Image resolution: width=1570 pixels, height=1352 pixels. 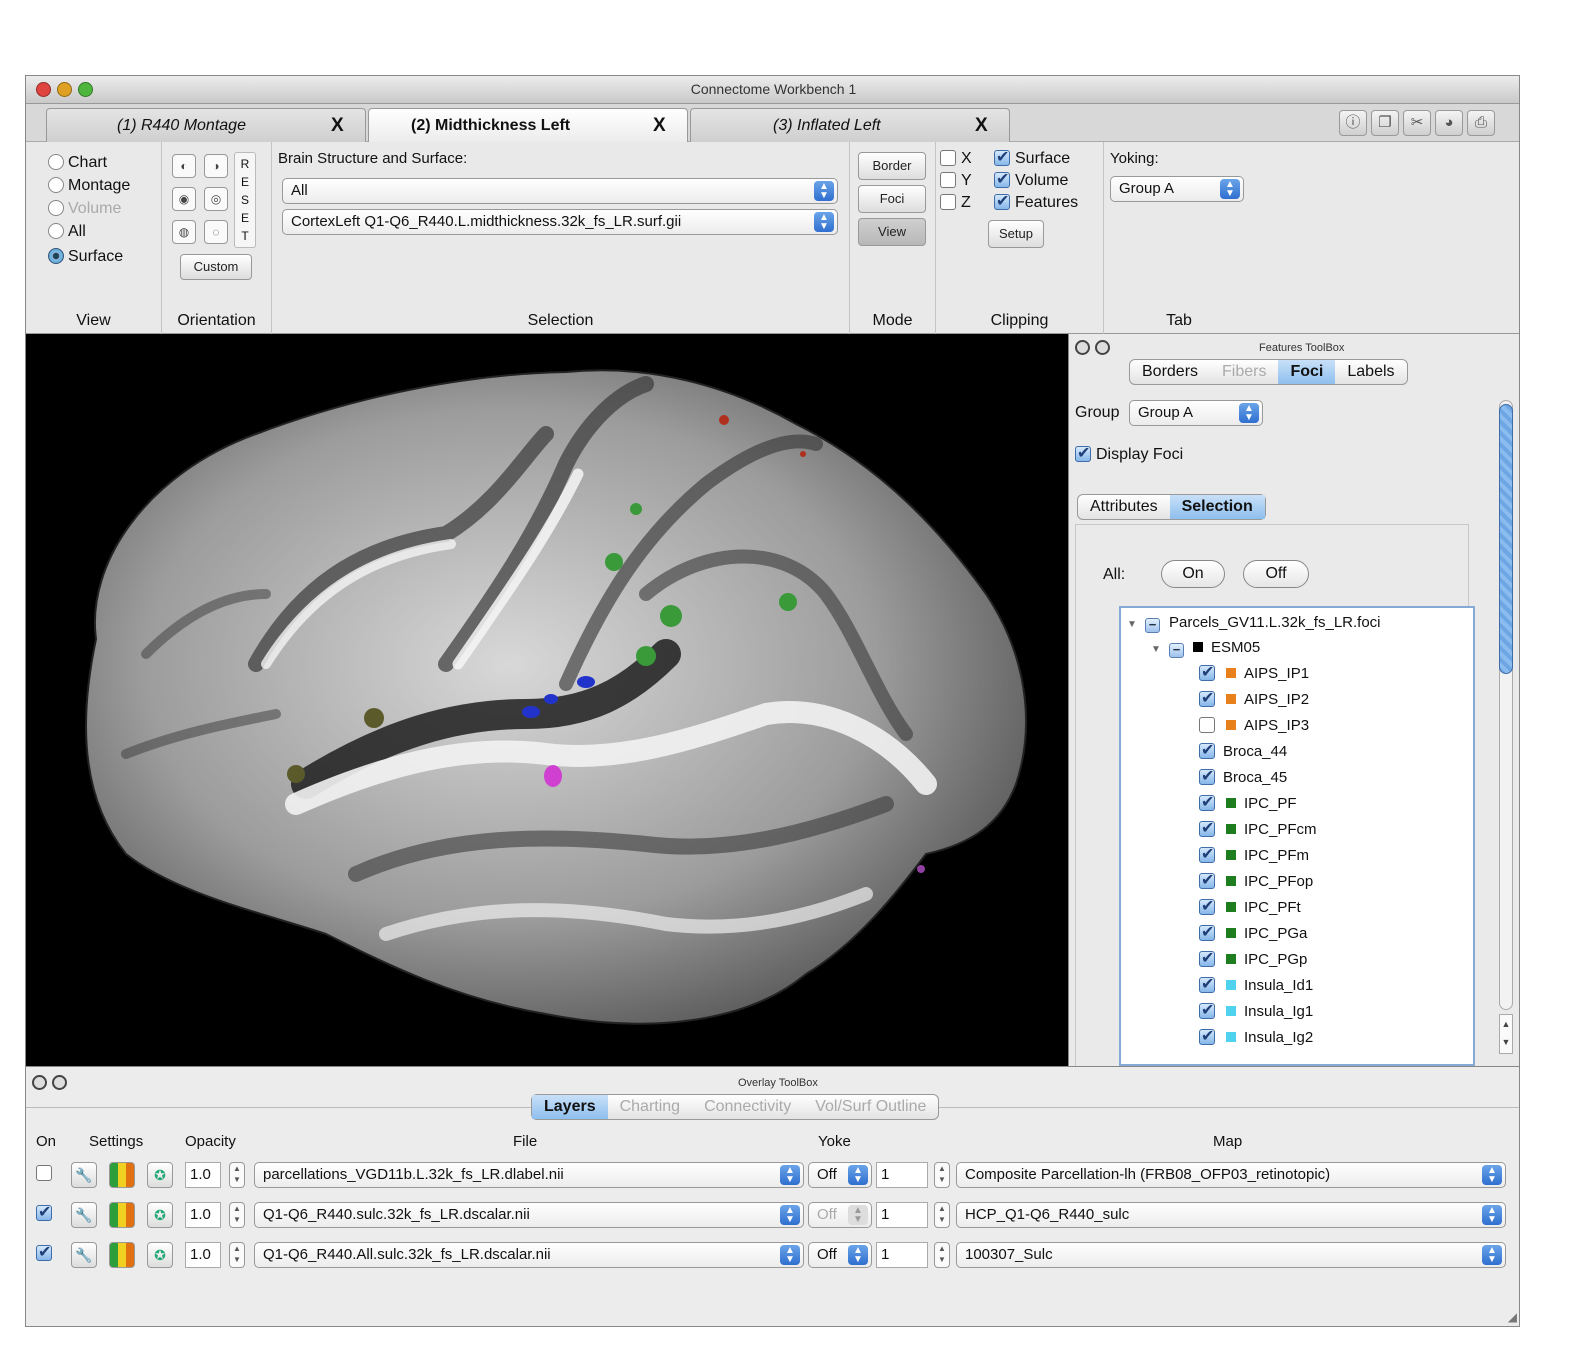 I want to click on tree-item-ipc-pft: IPC_PFt, so click(x=1250, y=909).